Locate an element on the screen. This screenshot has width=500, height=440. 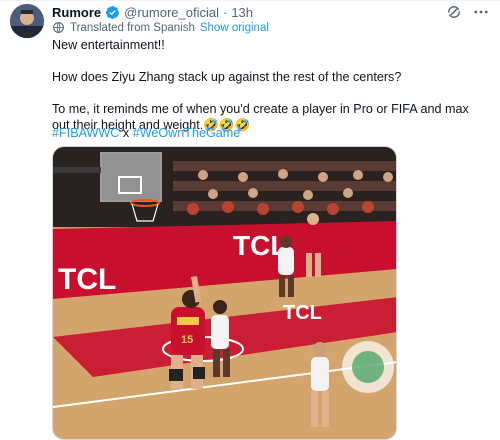
grok-icon is located at coordinates (454, 12).